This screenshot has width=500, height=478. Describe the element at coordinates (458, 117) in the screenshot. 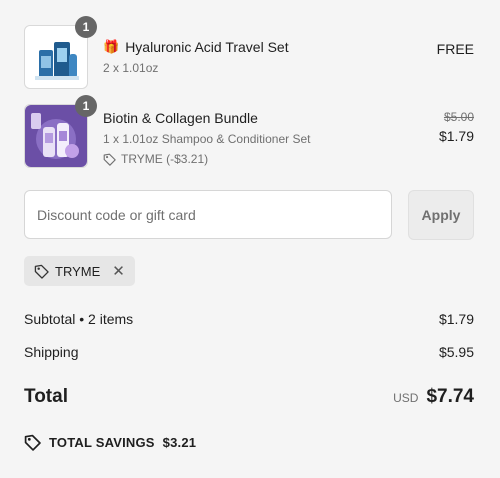

I see `original-price: $5.00` at that location.